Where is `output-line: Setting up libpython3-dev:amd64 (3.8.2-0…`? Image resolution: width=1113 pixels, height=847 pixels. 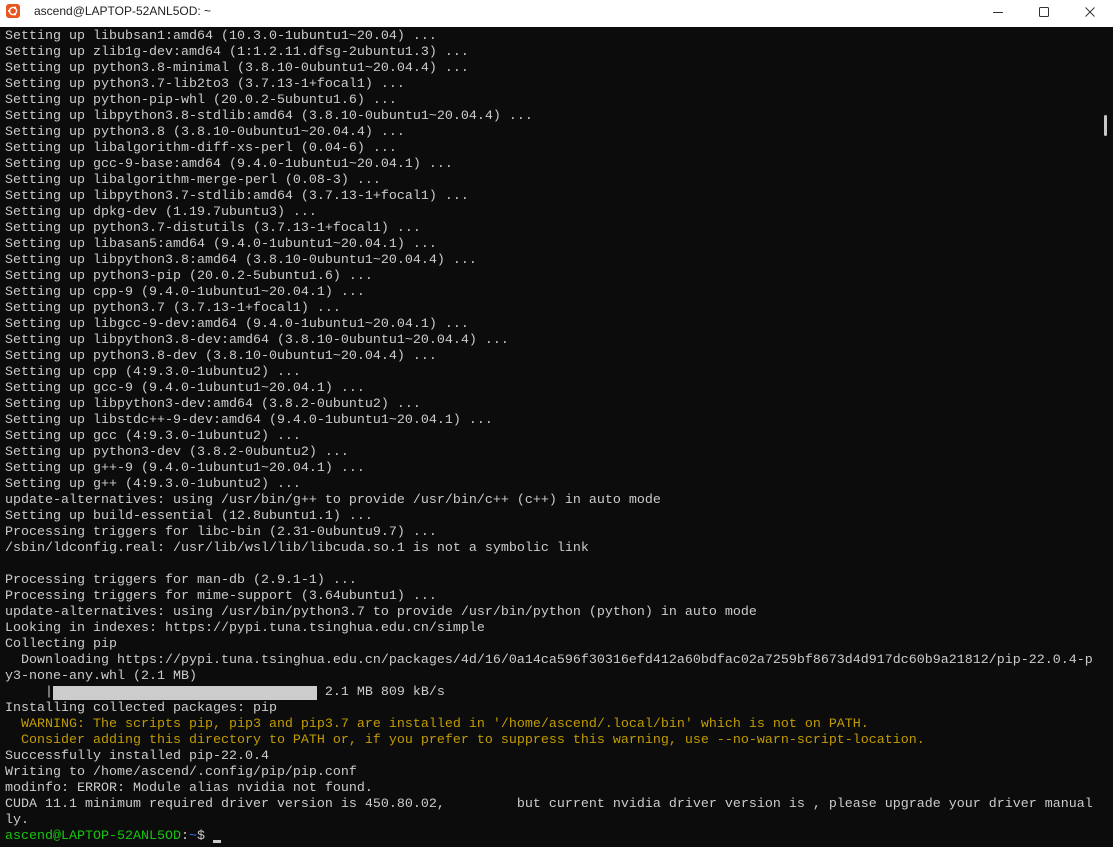
output-line: Setting up libpython3-dev:amd64 (3.8.2-0… is located at coordinates (553, 405).